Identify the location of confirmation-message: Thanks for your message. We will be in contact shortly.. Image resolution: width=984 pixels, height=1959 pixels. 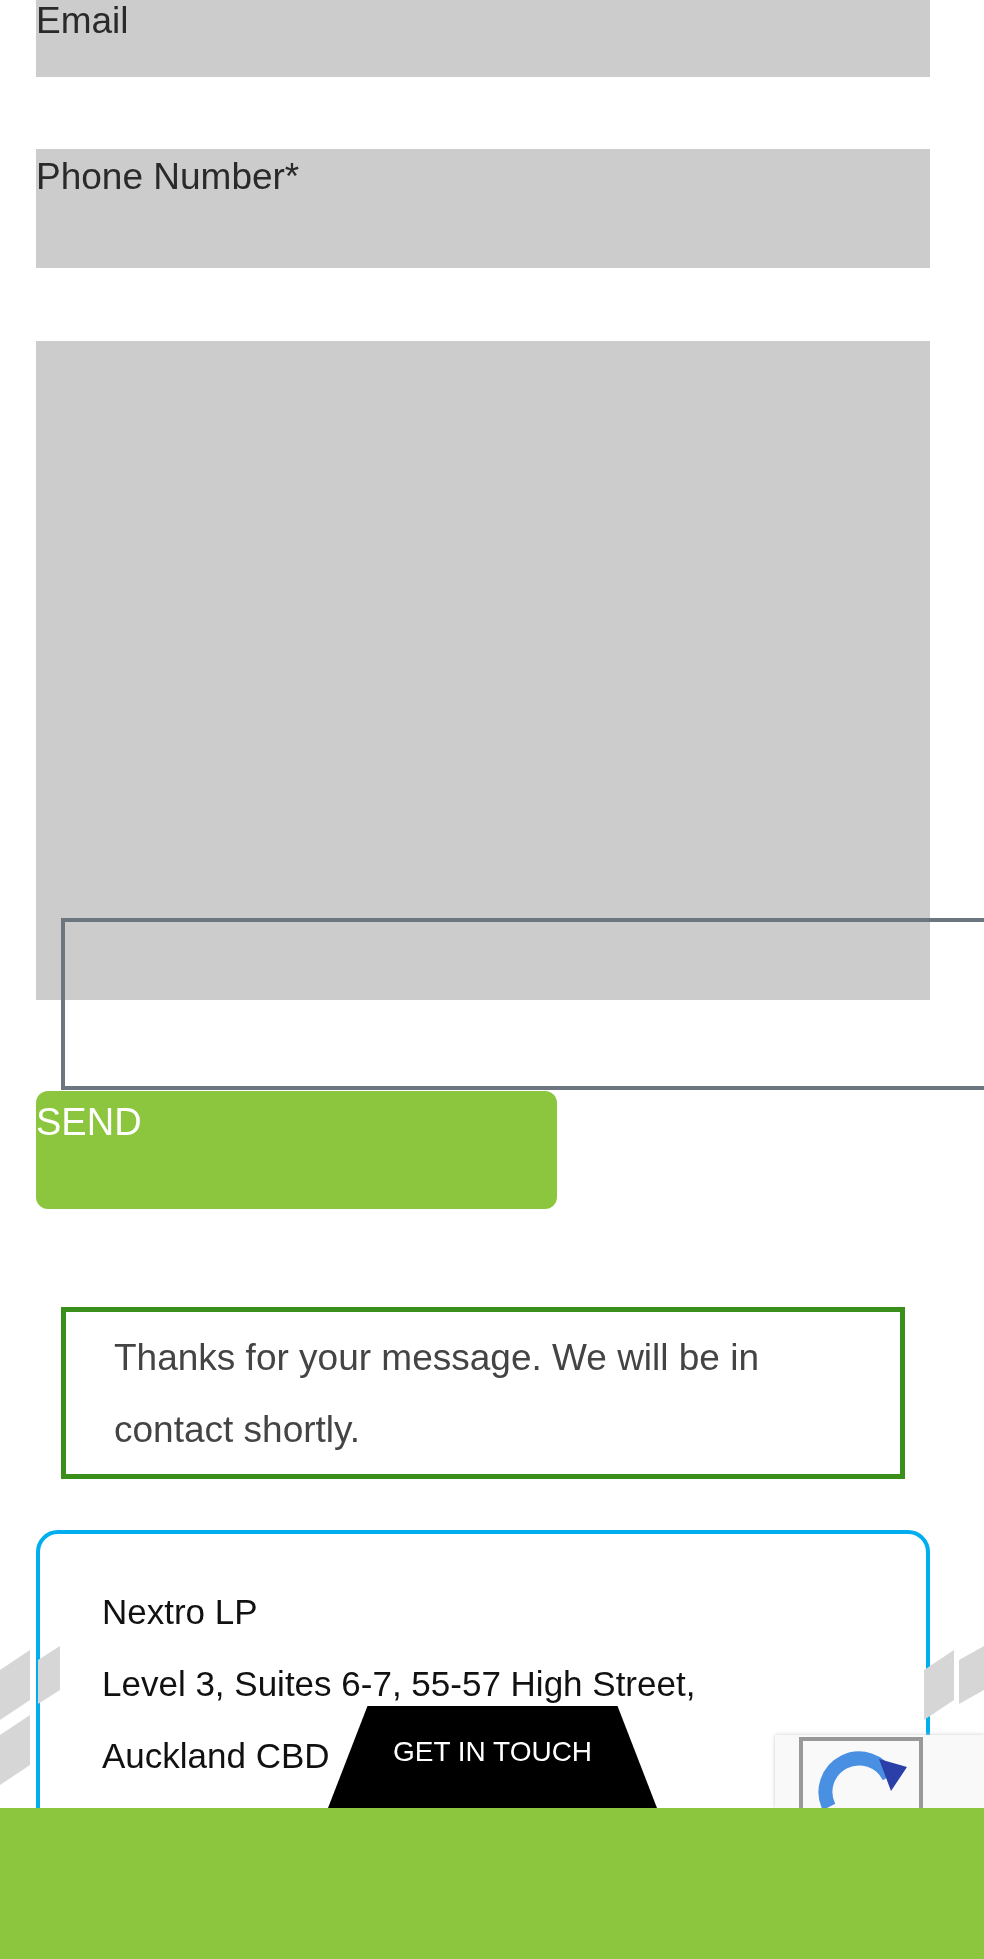
(483, 1393).